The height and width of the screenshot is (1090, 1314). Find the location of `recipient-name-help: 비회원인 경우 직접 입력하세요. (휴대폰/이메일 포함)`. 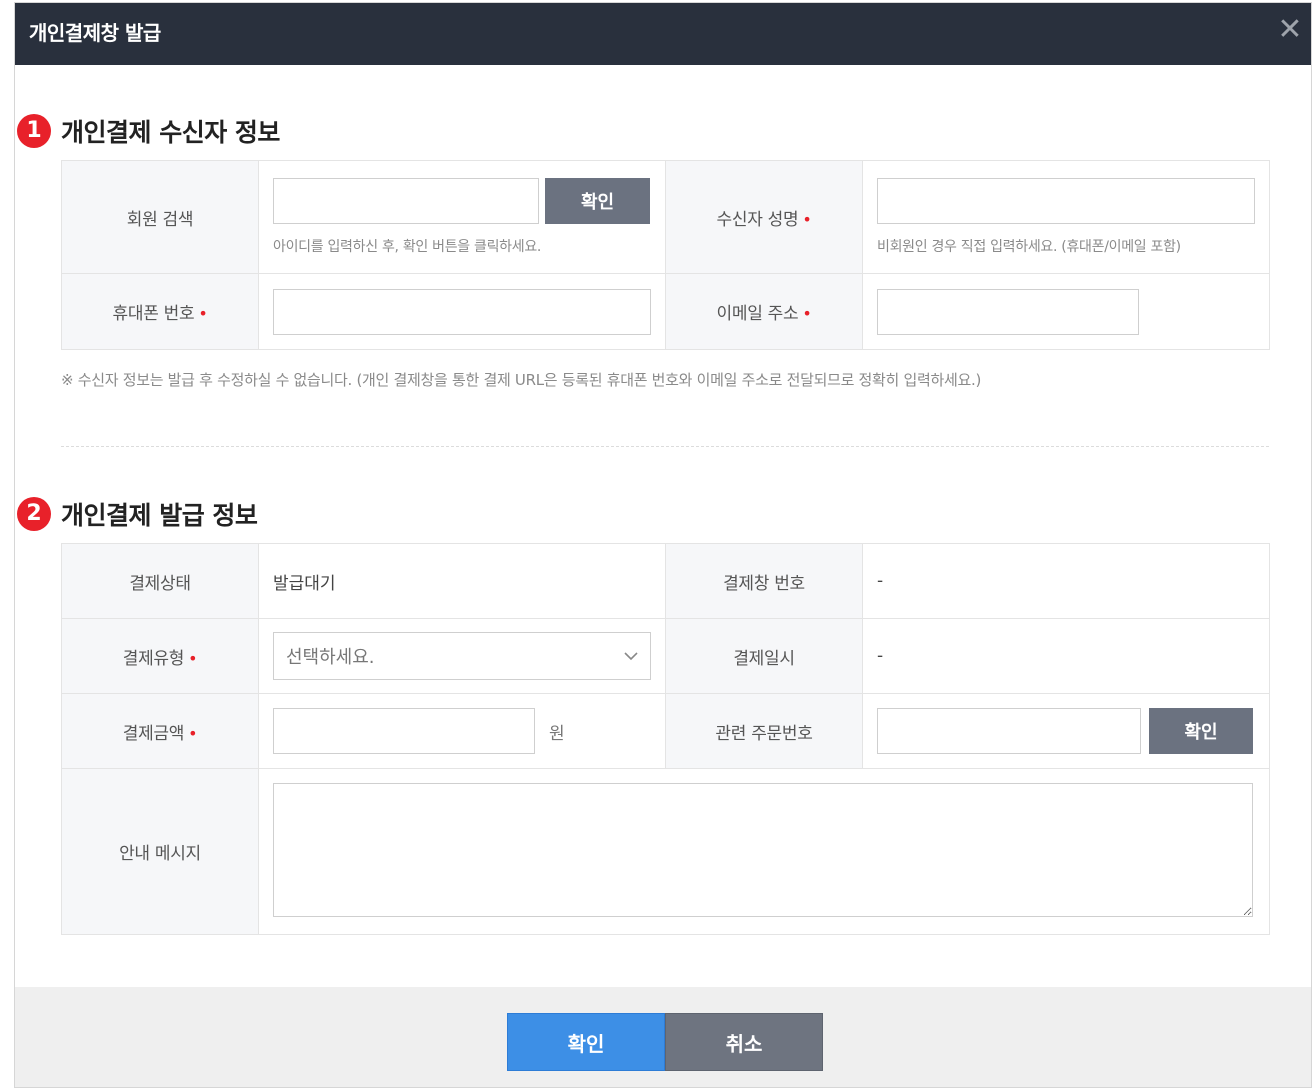

recipient-name-help: 비회원인 경우 직접 입력하세요. (휴대폰/이메일 포함) is located at coordinates (1029, 247).